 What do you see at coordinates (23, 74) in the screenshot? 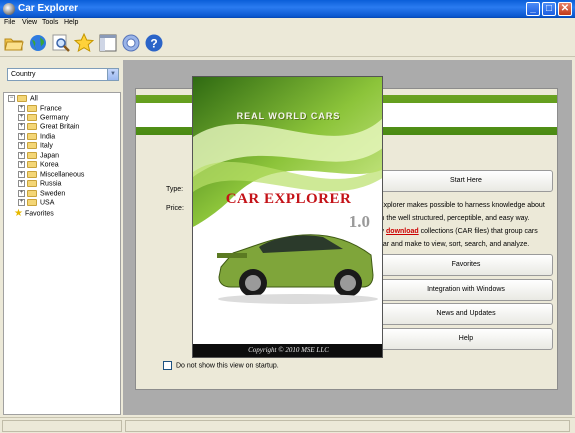
I see `filter-selected: Country` at bounding box center [23, 74].